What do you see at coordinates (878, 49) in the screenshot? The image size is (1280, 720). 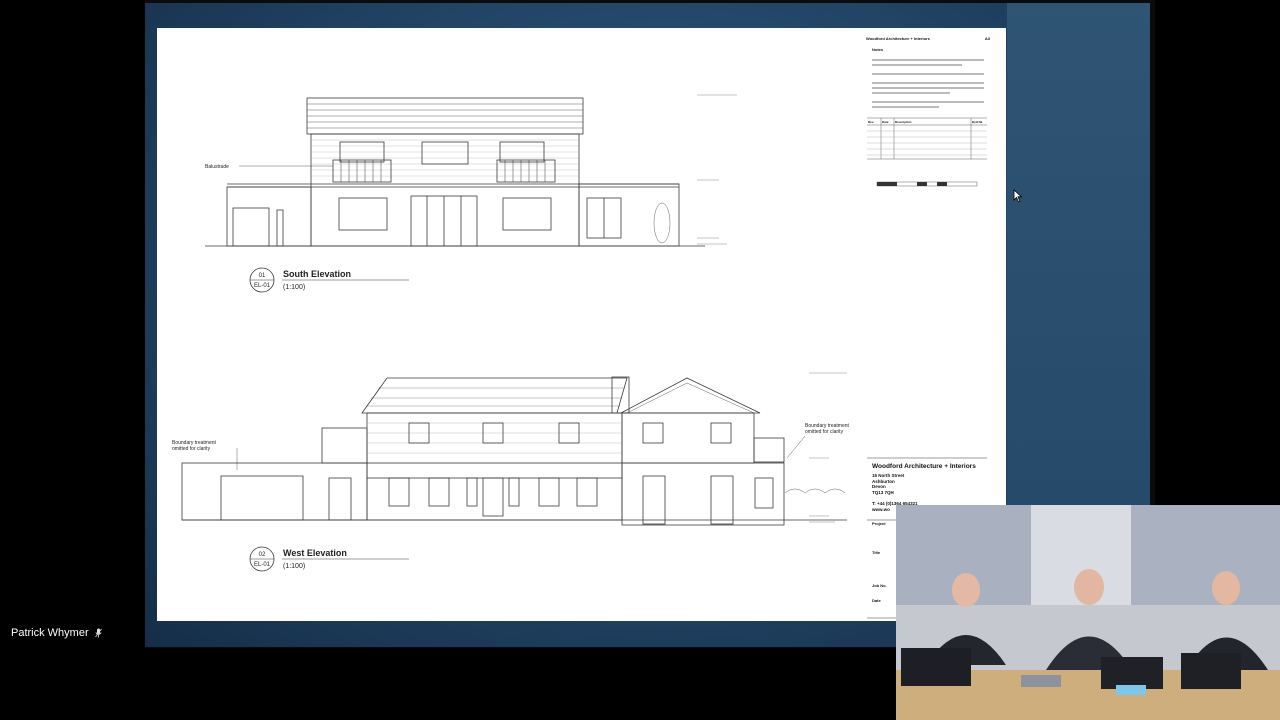 I see `notes-heading: Notes` at bounding box center [878, 49].